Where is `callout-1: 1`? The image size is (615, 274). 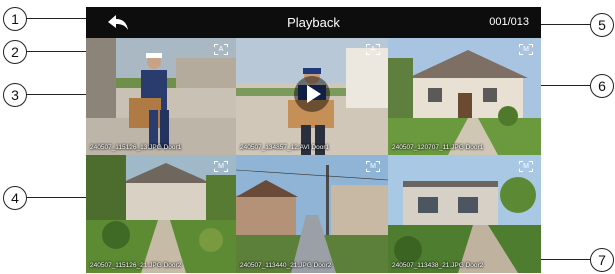 callout-1: 1 is located at coordinates (15, 19).